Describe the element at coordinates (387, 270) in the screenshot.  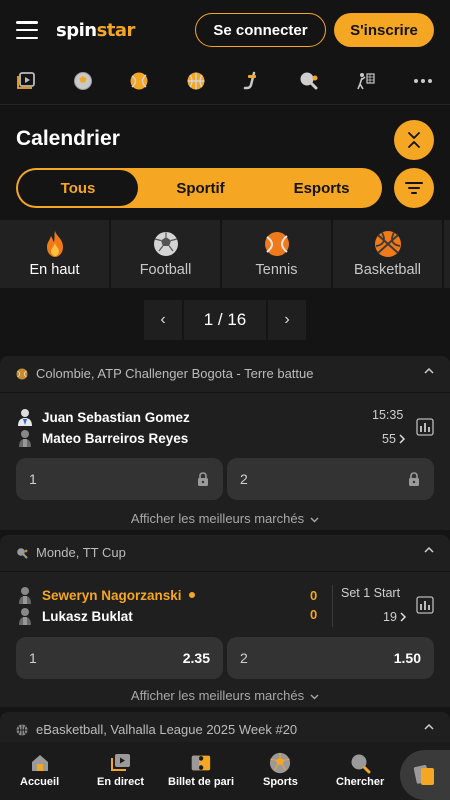
I see `category-label: Basketball` at that location.